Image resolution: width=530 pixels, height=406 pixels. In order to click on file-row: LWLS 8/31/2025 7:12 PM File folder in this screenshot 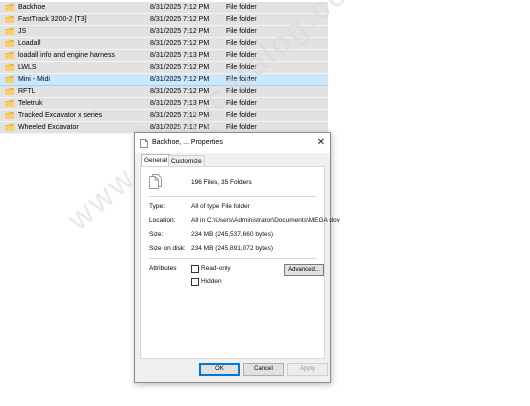, I will do `click(164, 68)`.